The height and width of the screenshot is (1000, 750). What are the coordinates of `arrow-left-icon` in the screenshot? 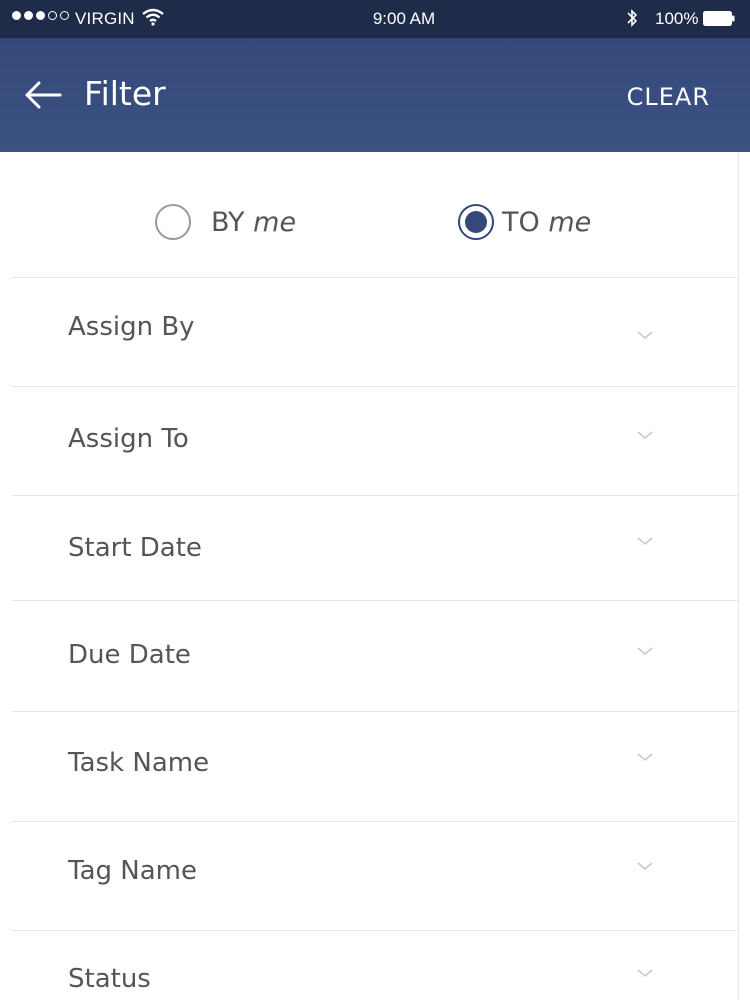 It's located at (43, 95).